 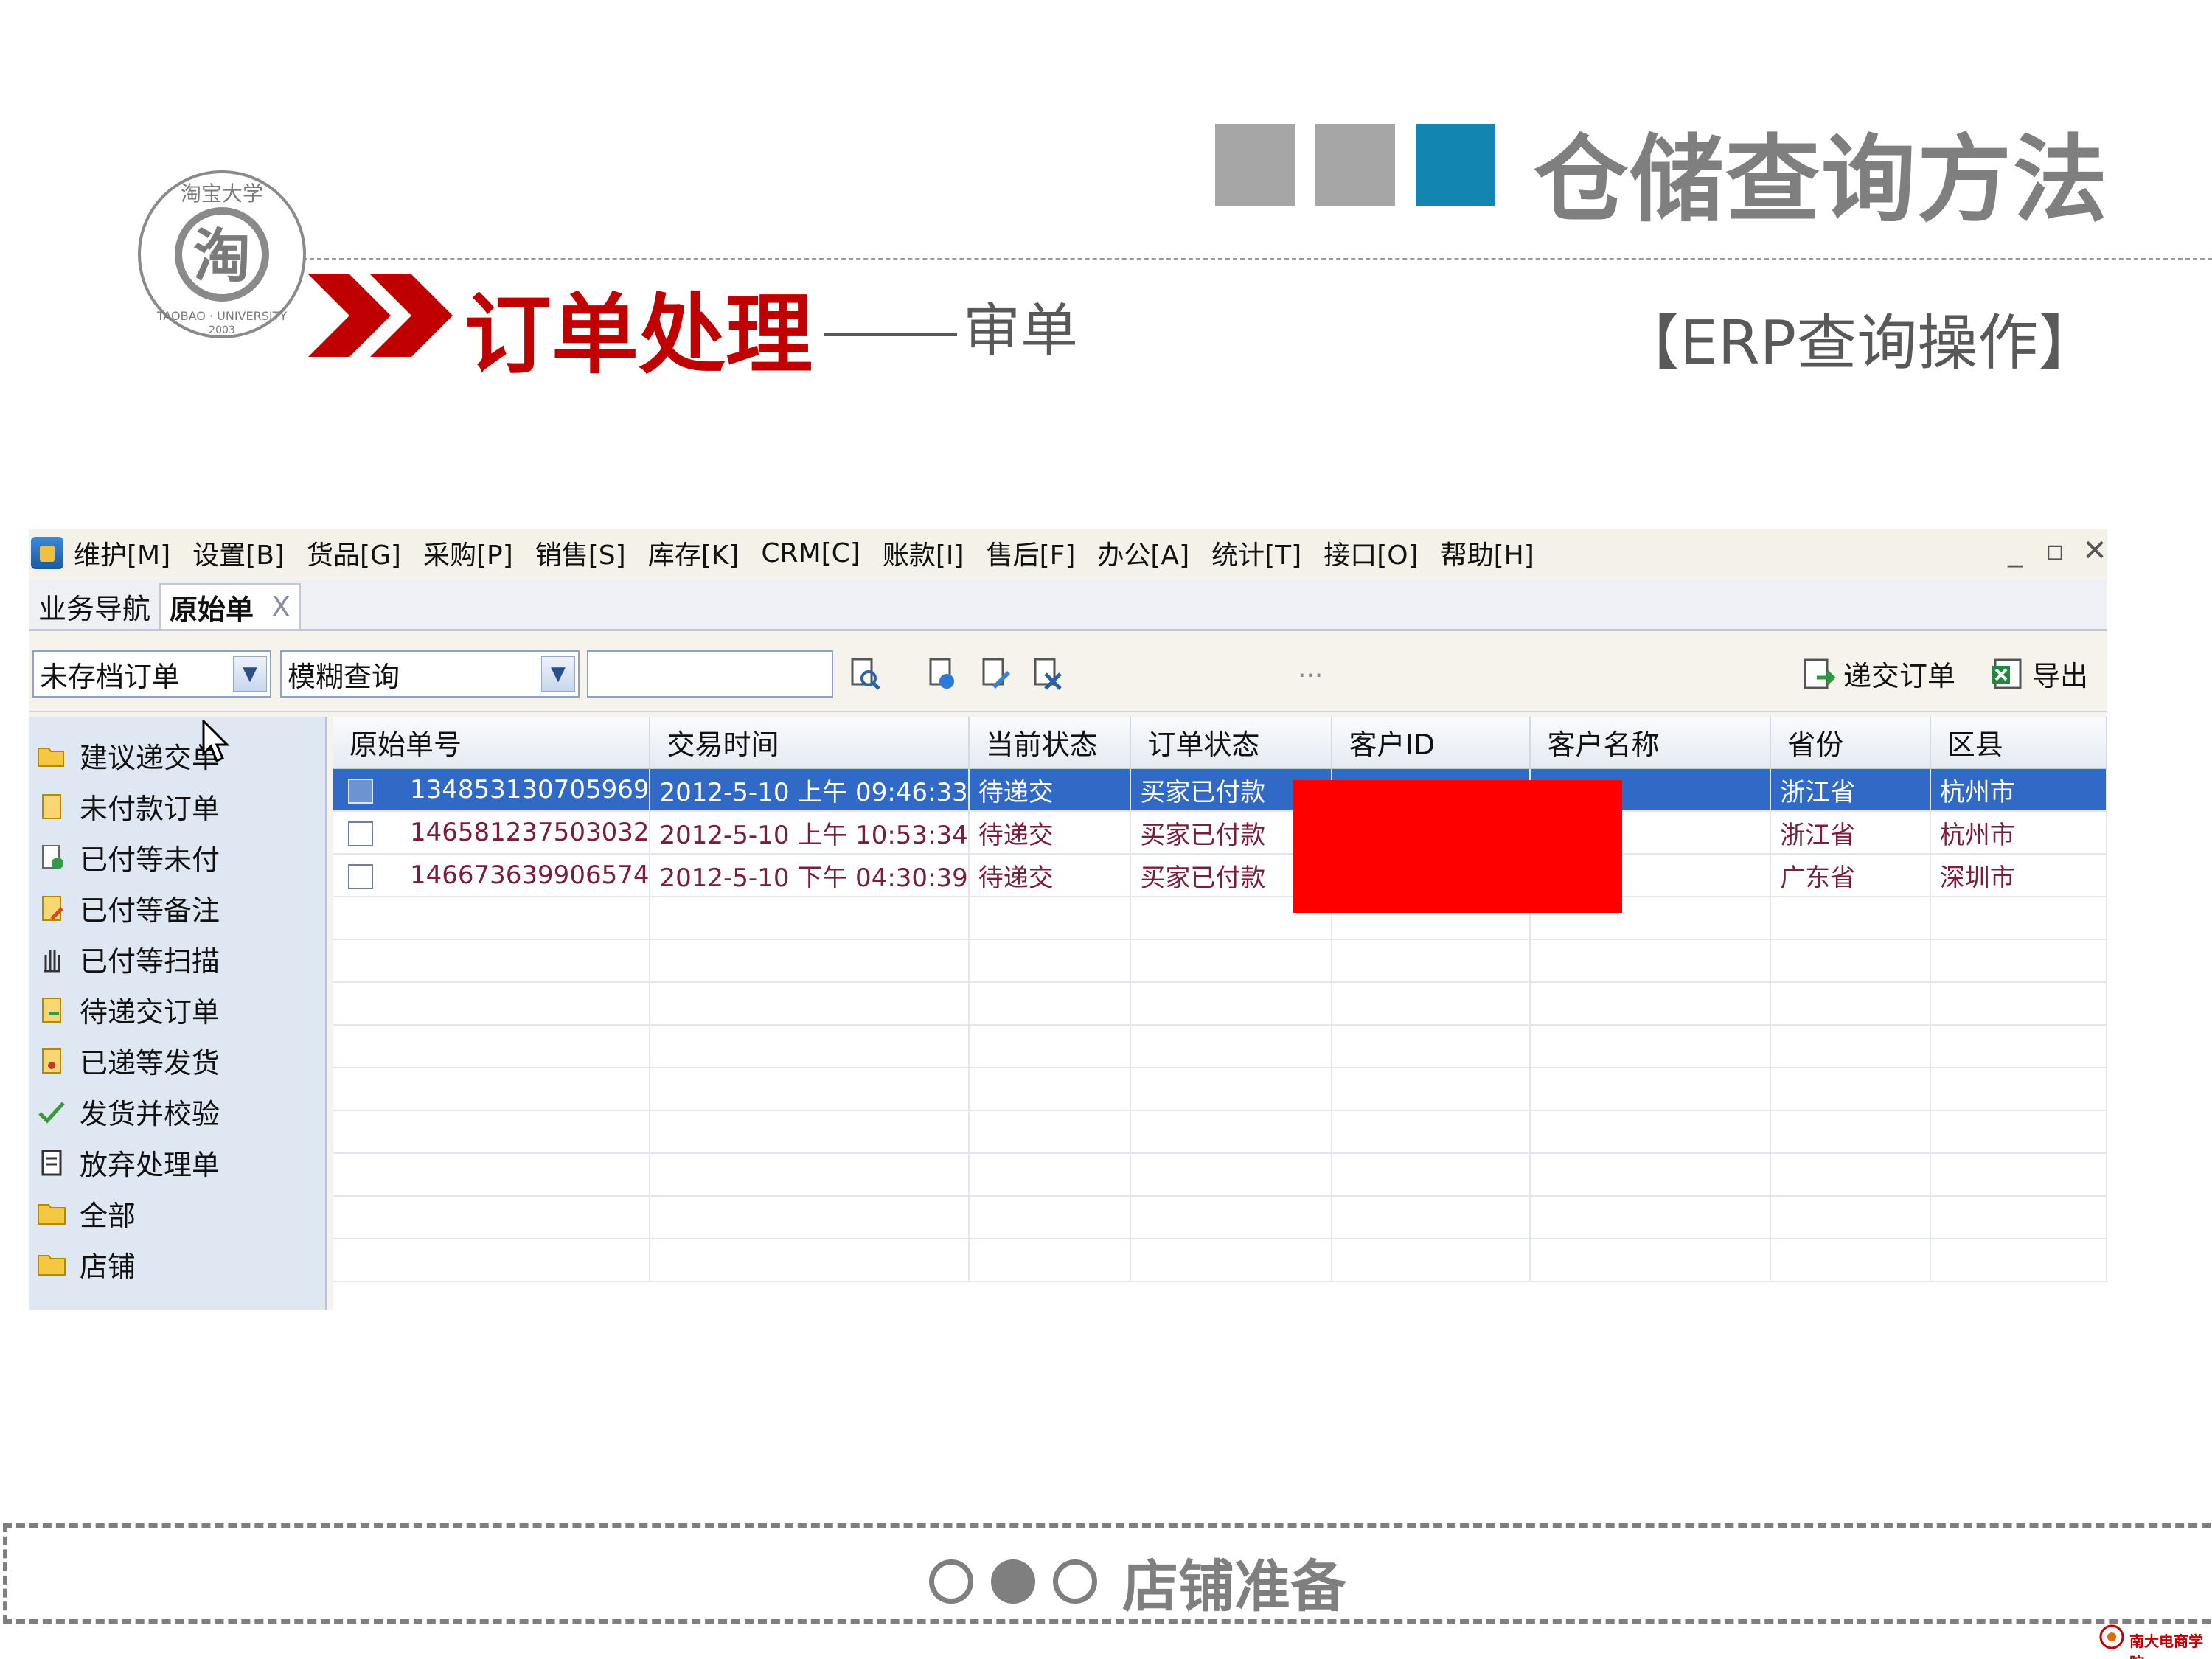 What do you see at coordinates (2060, 676) in the screenshot?
I see `export-label: 导出` at bounding box center [2060, 676].